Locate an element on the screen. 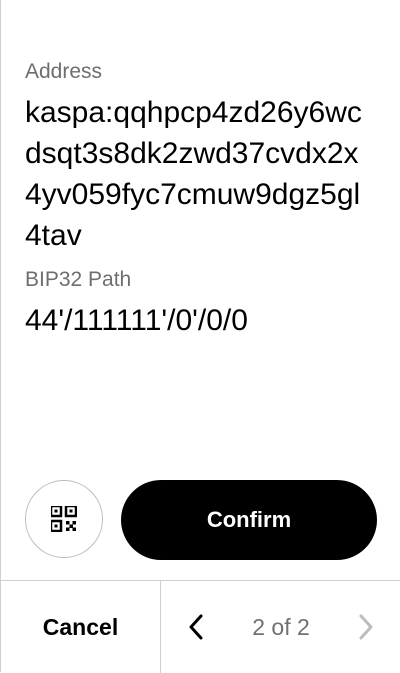 The width and height of the screenshot is (400, 673). address-label: Address is located at coordinates (64, 71).